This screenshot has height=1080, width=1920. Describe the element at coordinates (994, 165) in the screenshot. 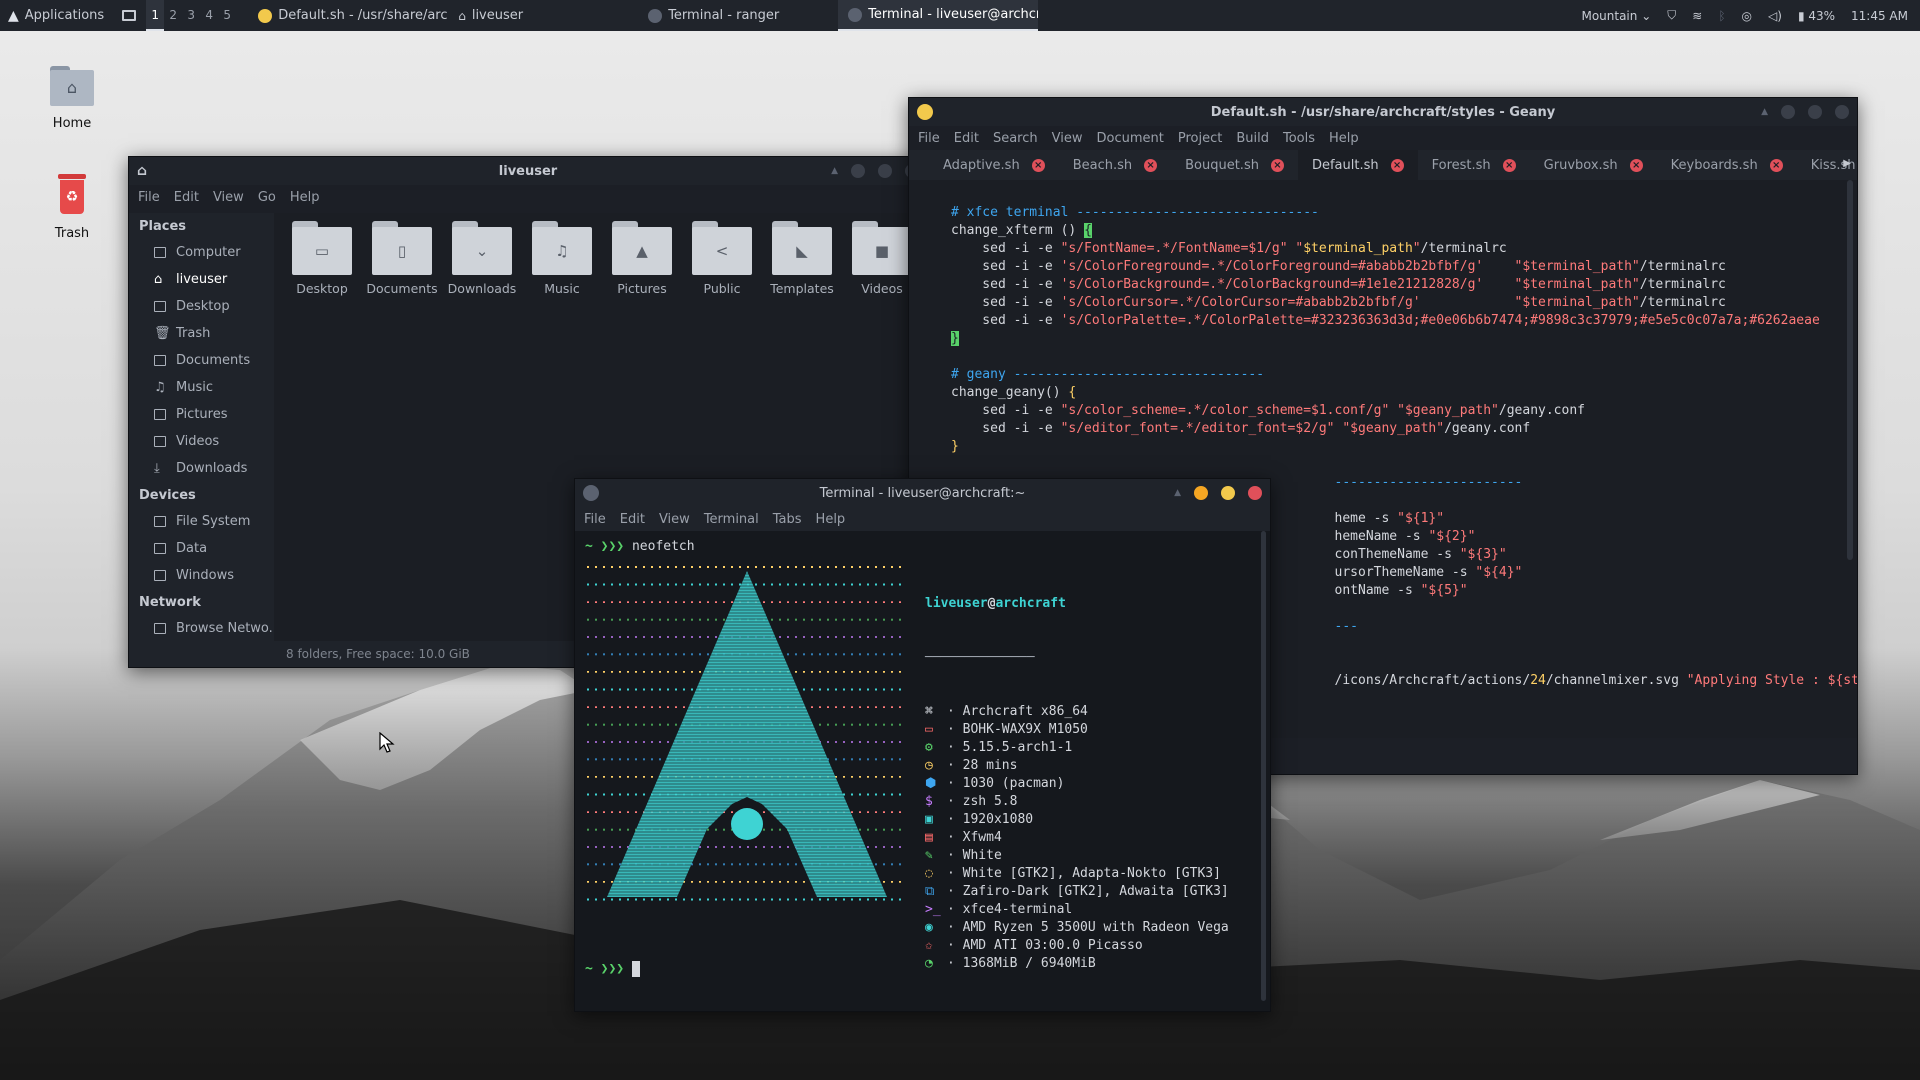

I see `tab-adaptive: Adaptive.sh ×` at that location.